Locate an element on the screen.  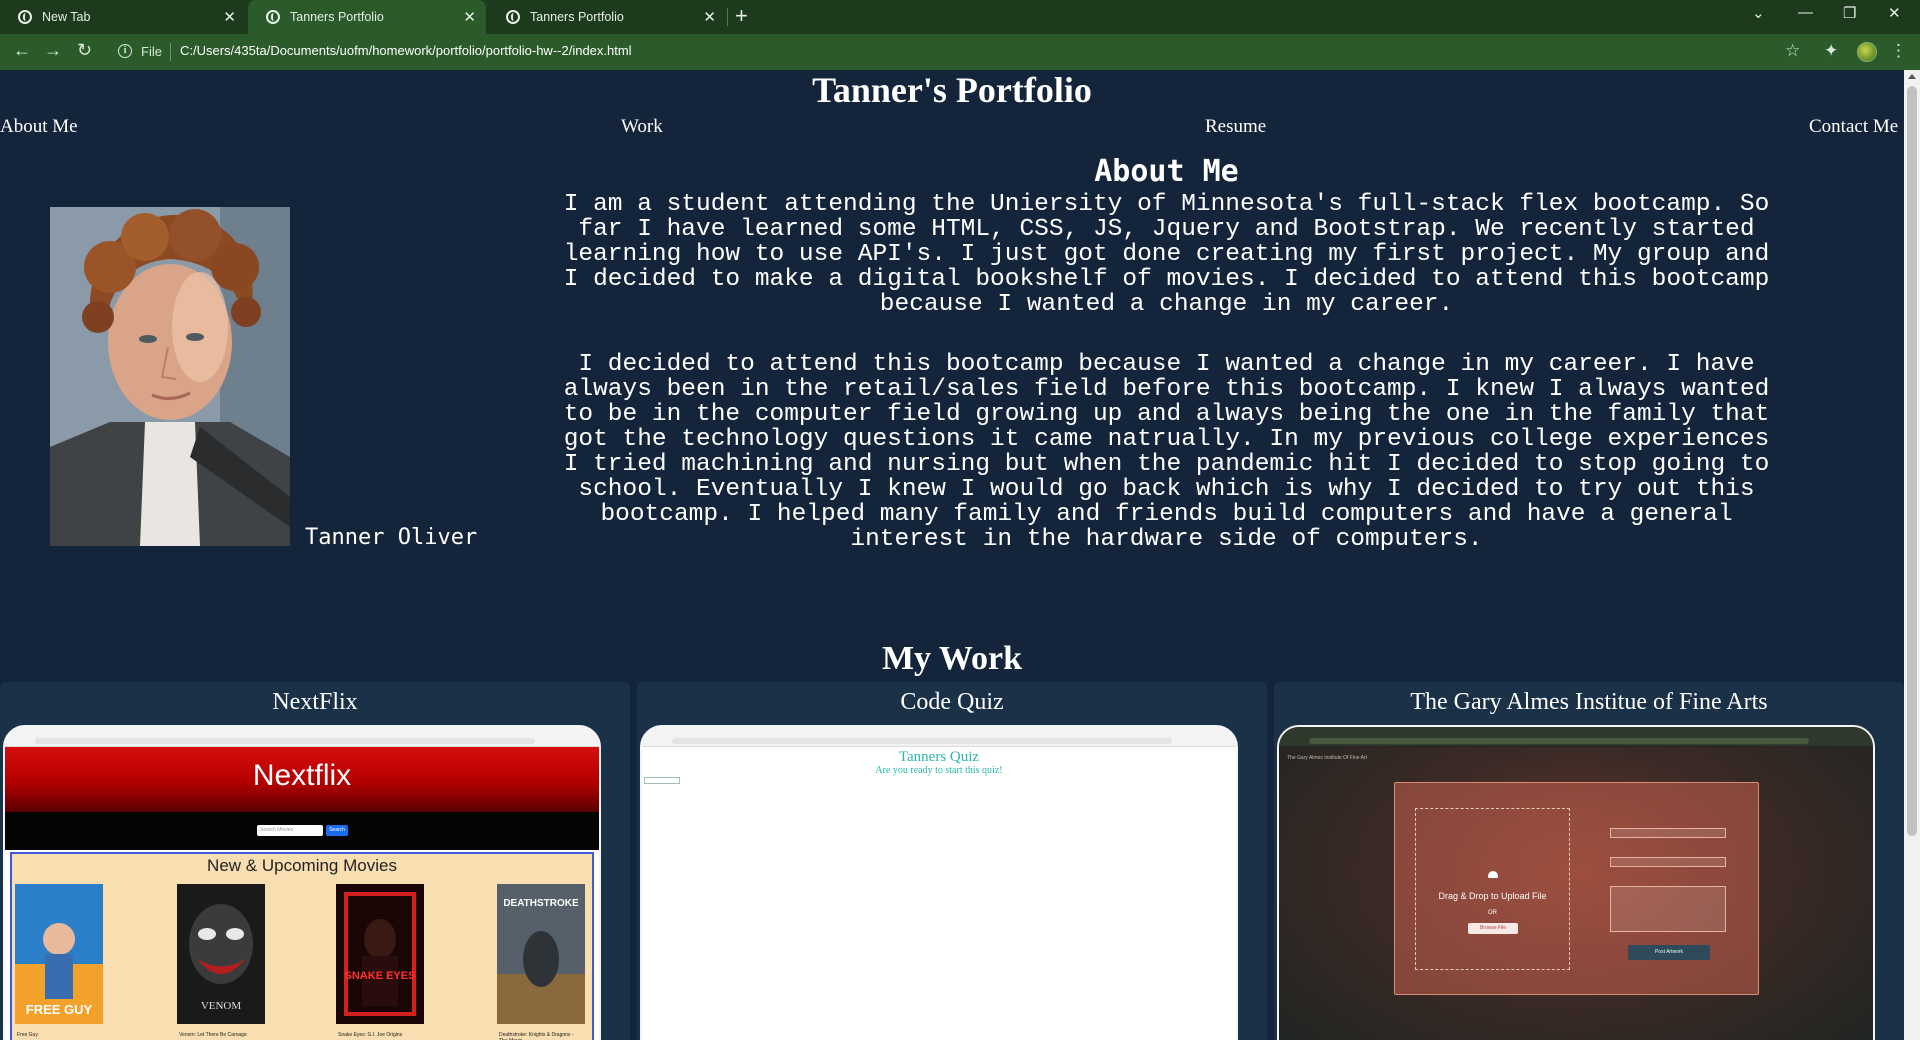
tab-new-tab: New Tab ✕ is located at coordinates (123, 17).